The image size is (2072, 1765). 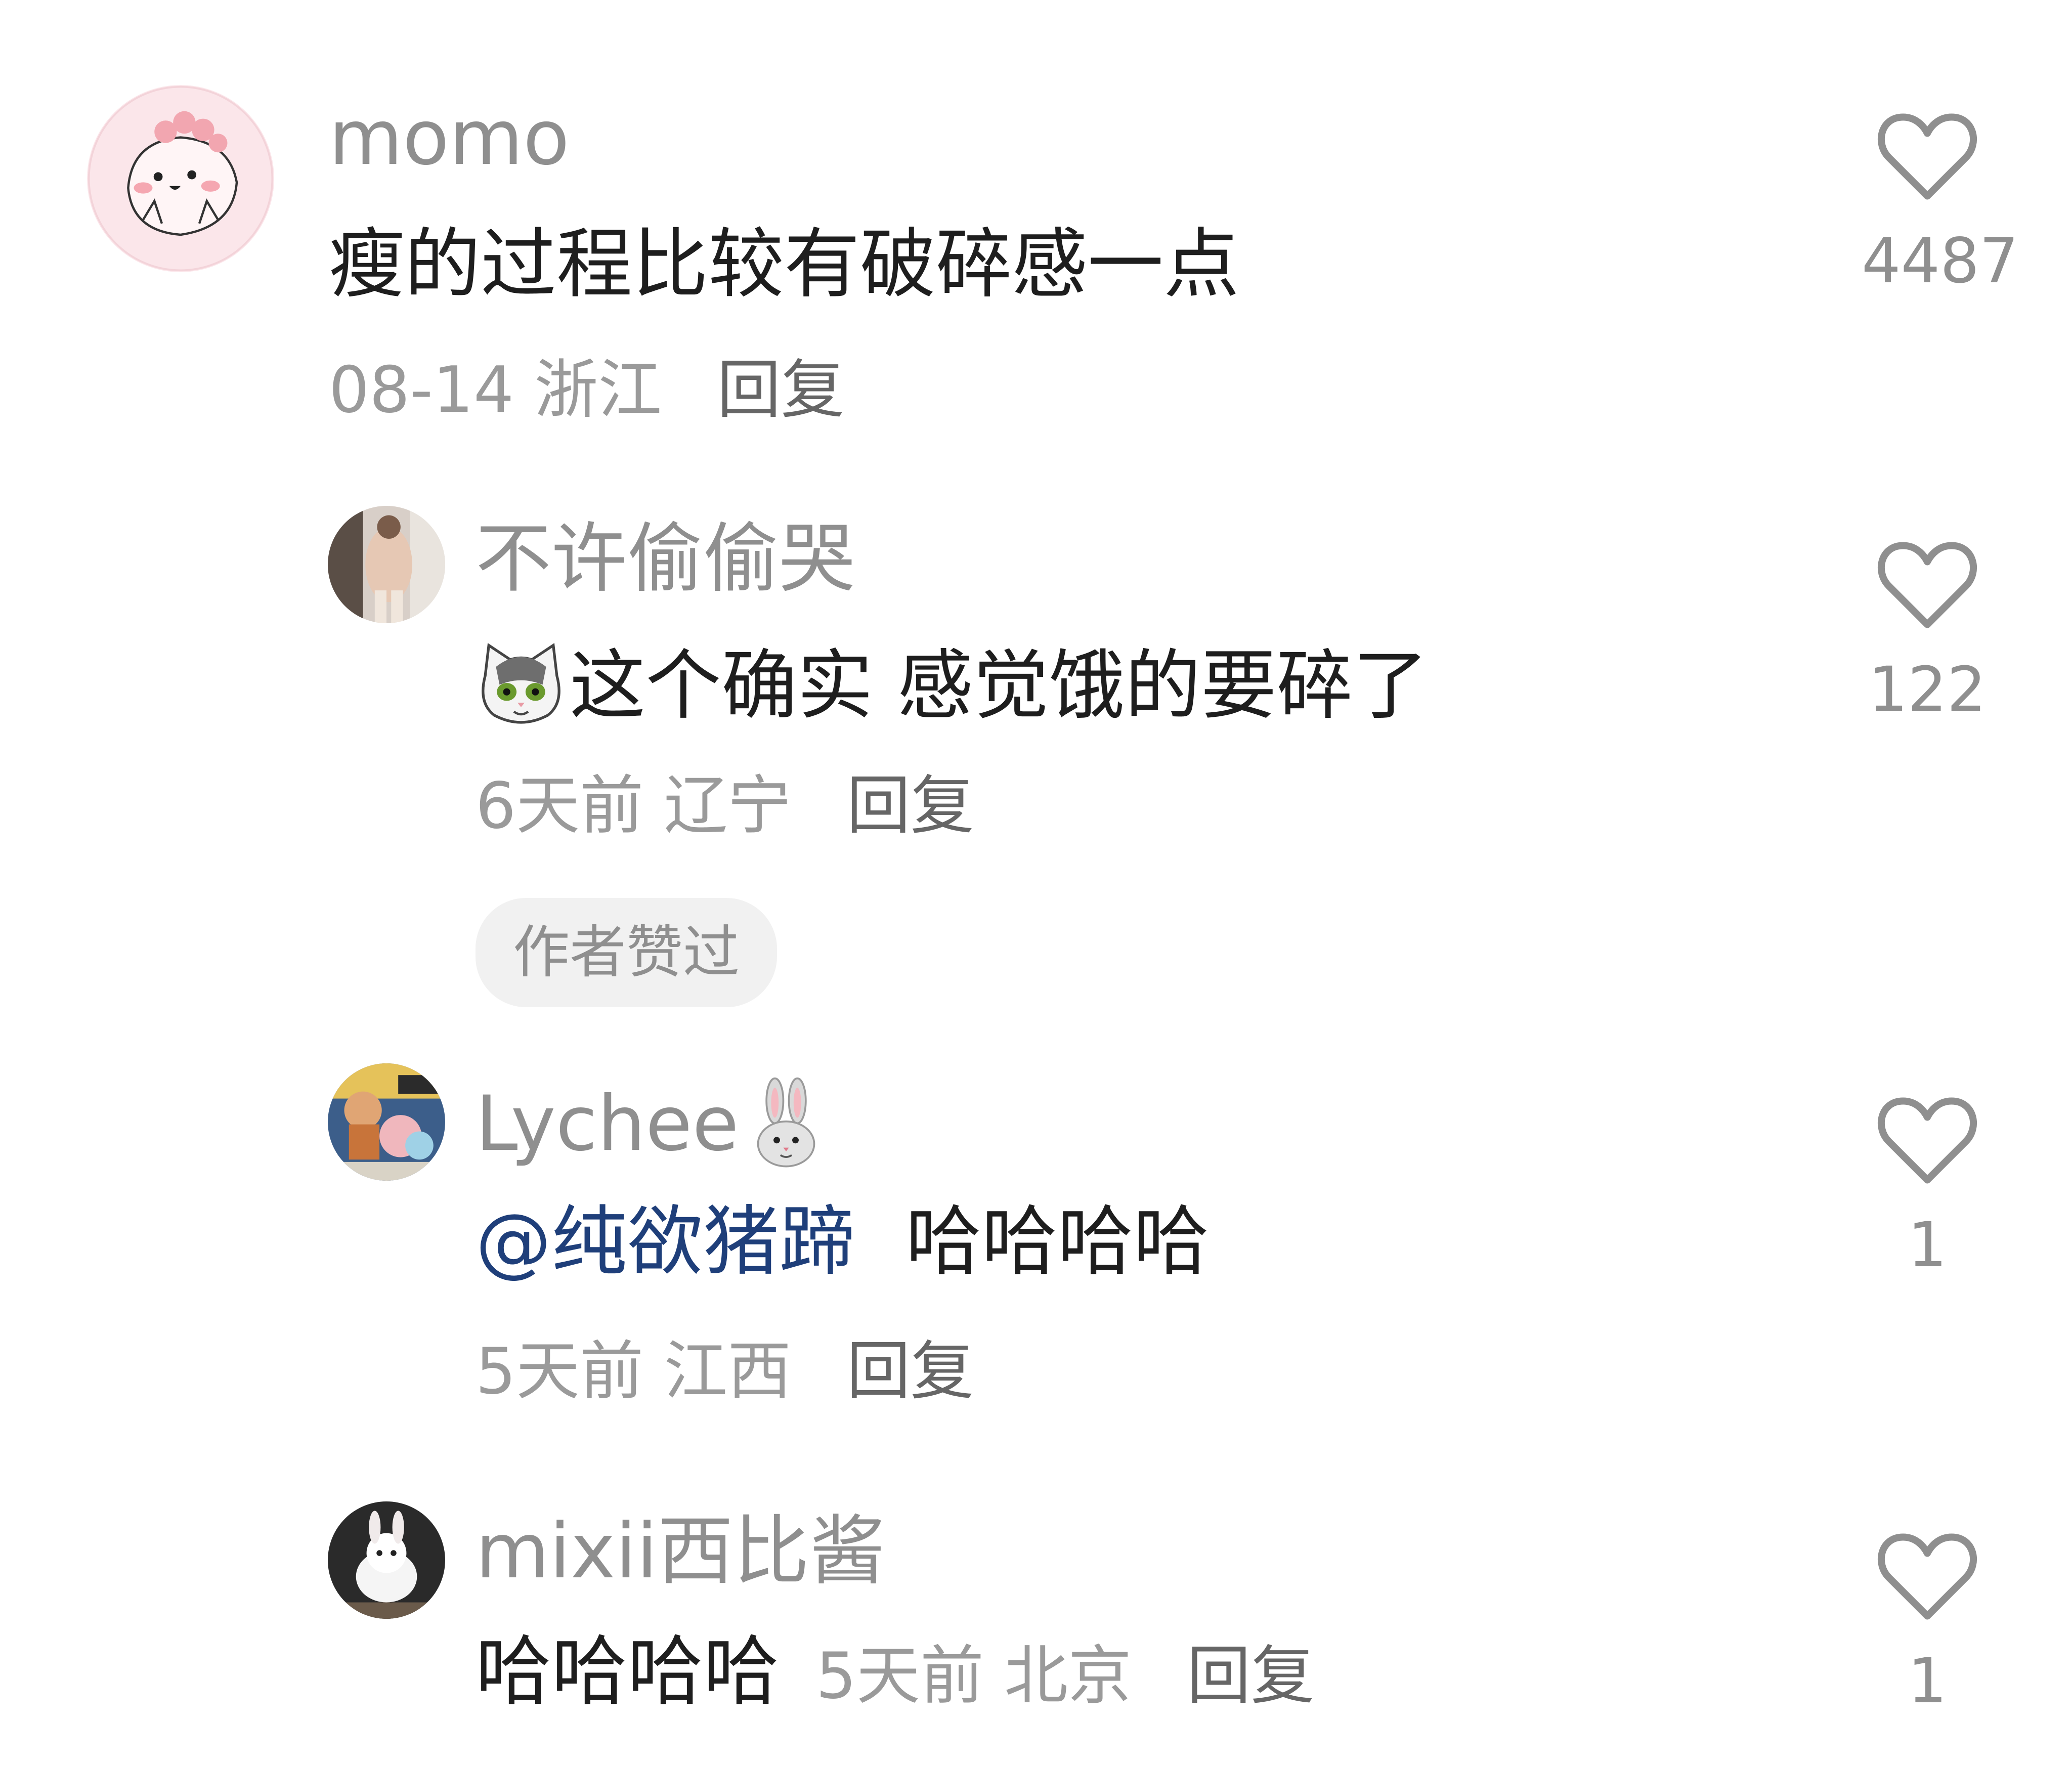 What do you see at coordinates (560, 805) in the screenshot?
I see `comment-date: 6天前` at bounding box center [560, 805].